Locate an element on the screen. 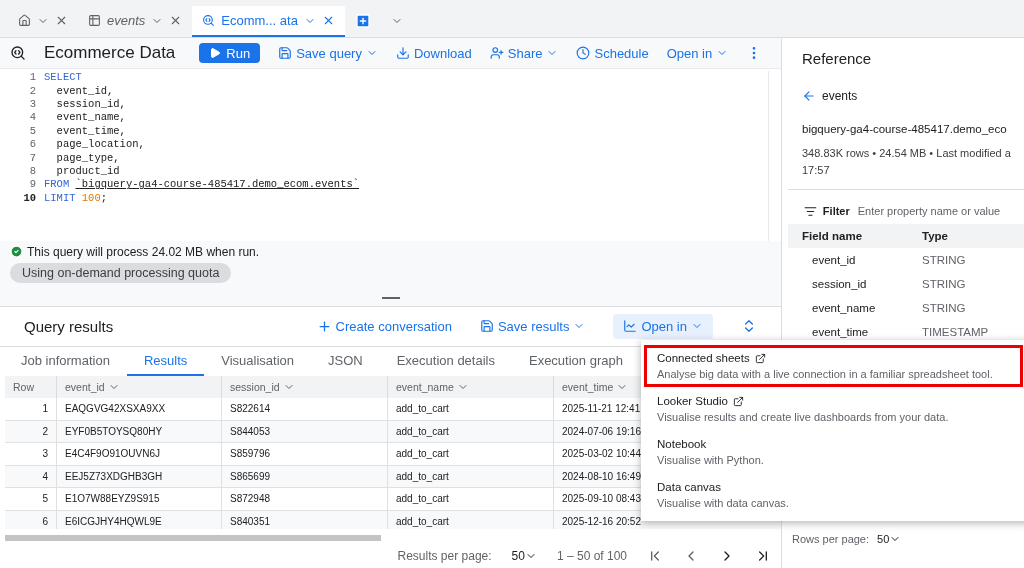  results-tab: Job information is located at coordinates (65, 361).